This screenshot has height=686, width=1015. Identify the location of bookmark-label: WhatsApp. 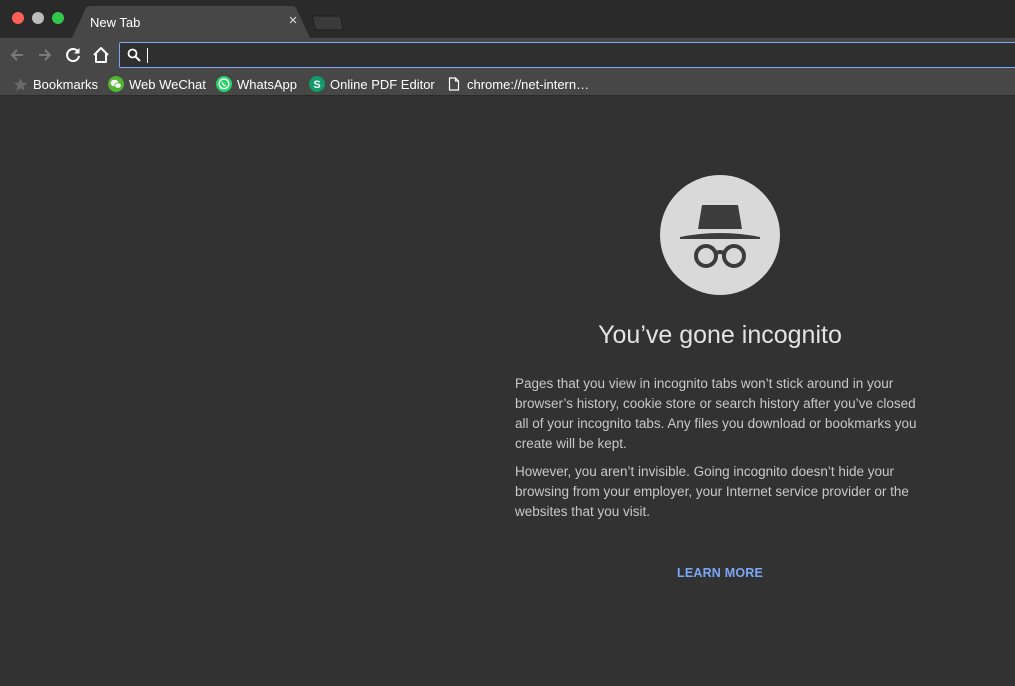
(267, 84).